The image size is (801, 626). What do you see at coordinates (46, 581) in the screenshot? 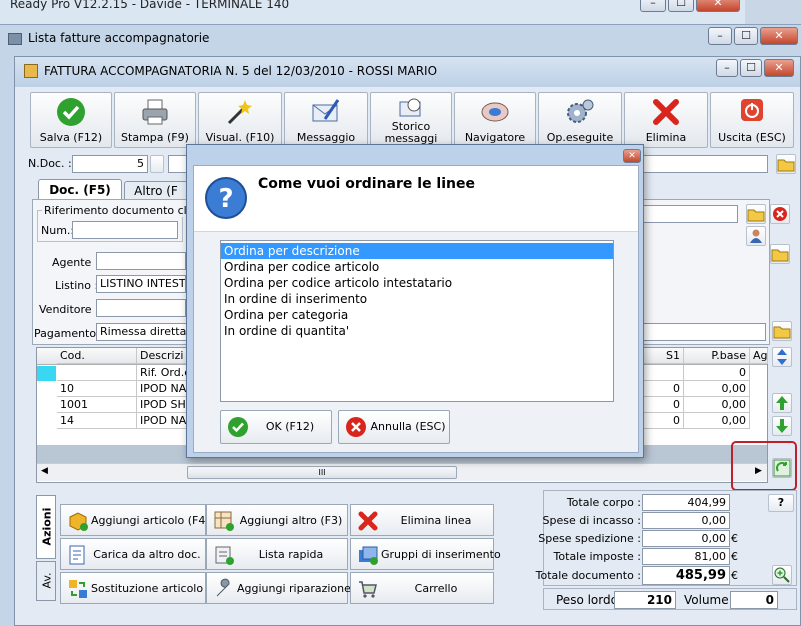
I see `tab-av: Av.` at bounding box center [46, 581].